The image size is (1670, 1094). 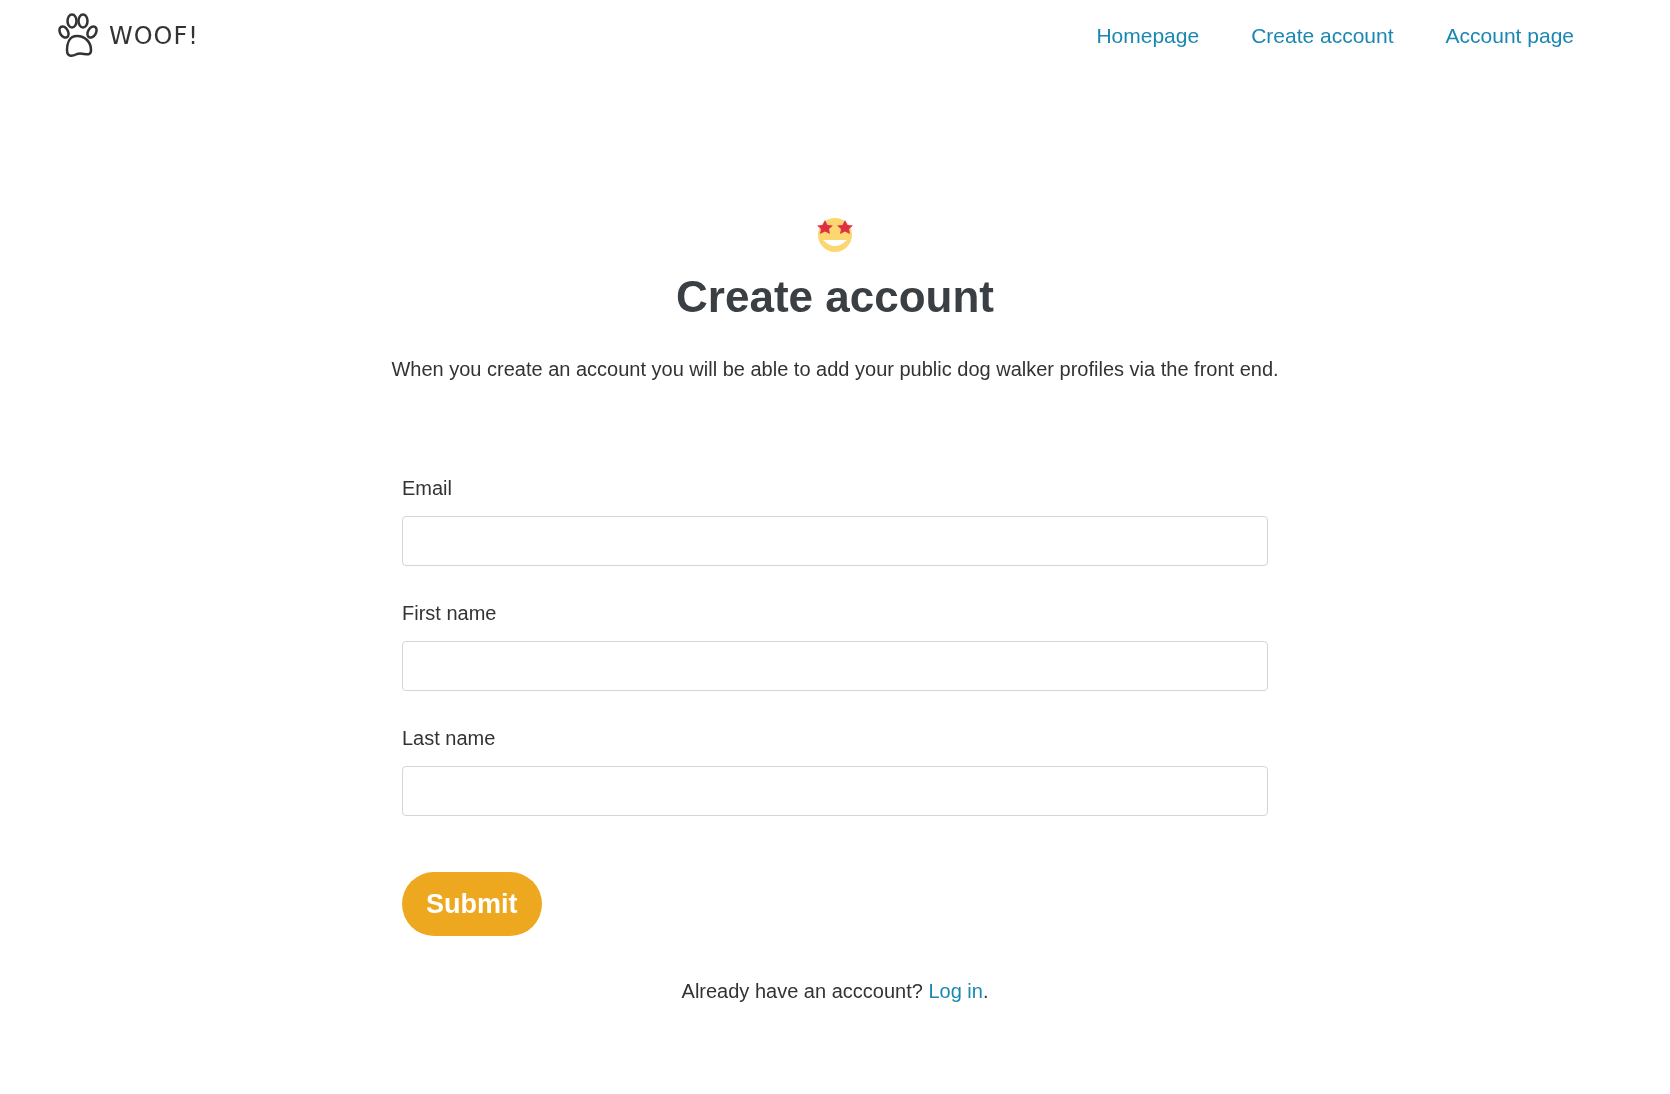 I want to click on paw-logo-icon, so click(x=77, y=36).